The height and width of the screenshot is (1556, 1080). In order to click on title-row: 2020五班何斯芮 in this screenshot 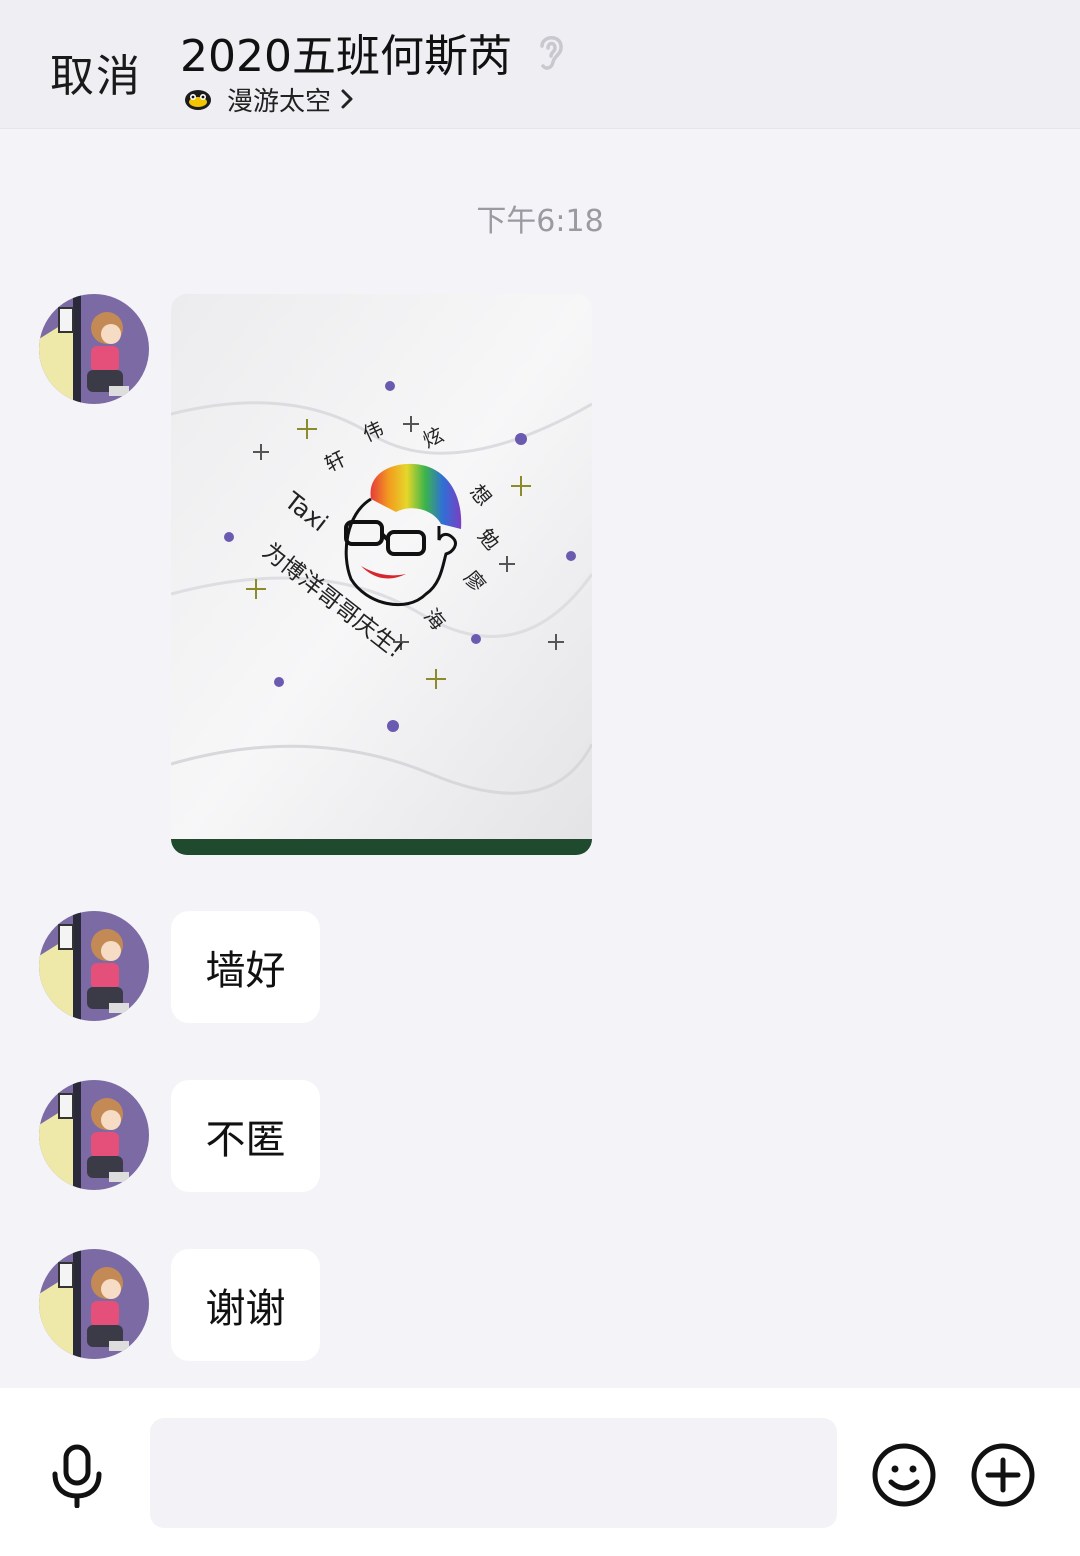, I will do `click(375, 53)`.